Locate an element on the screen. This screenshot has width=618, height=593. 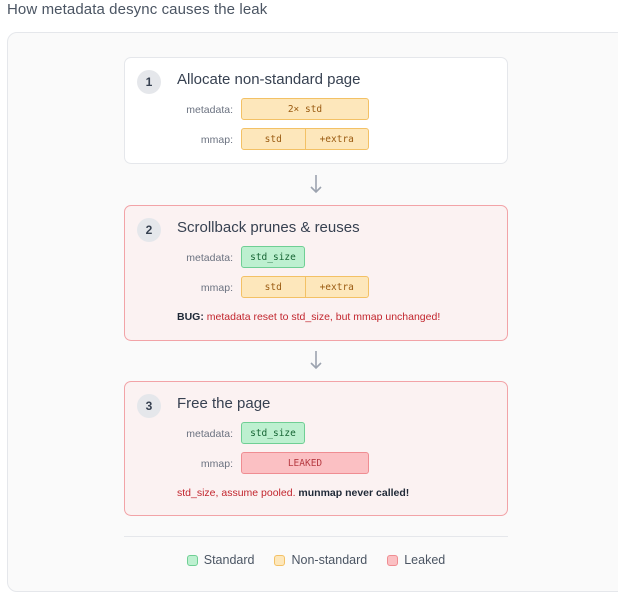
step-1-title: Allocate non-standard page is located at coordinates (269, 79).